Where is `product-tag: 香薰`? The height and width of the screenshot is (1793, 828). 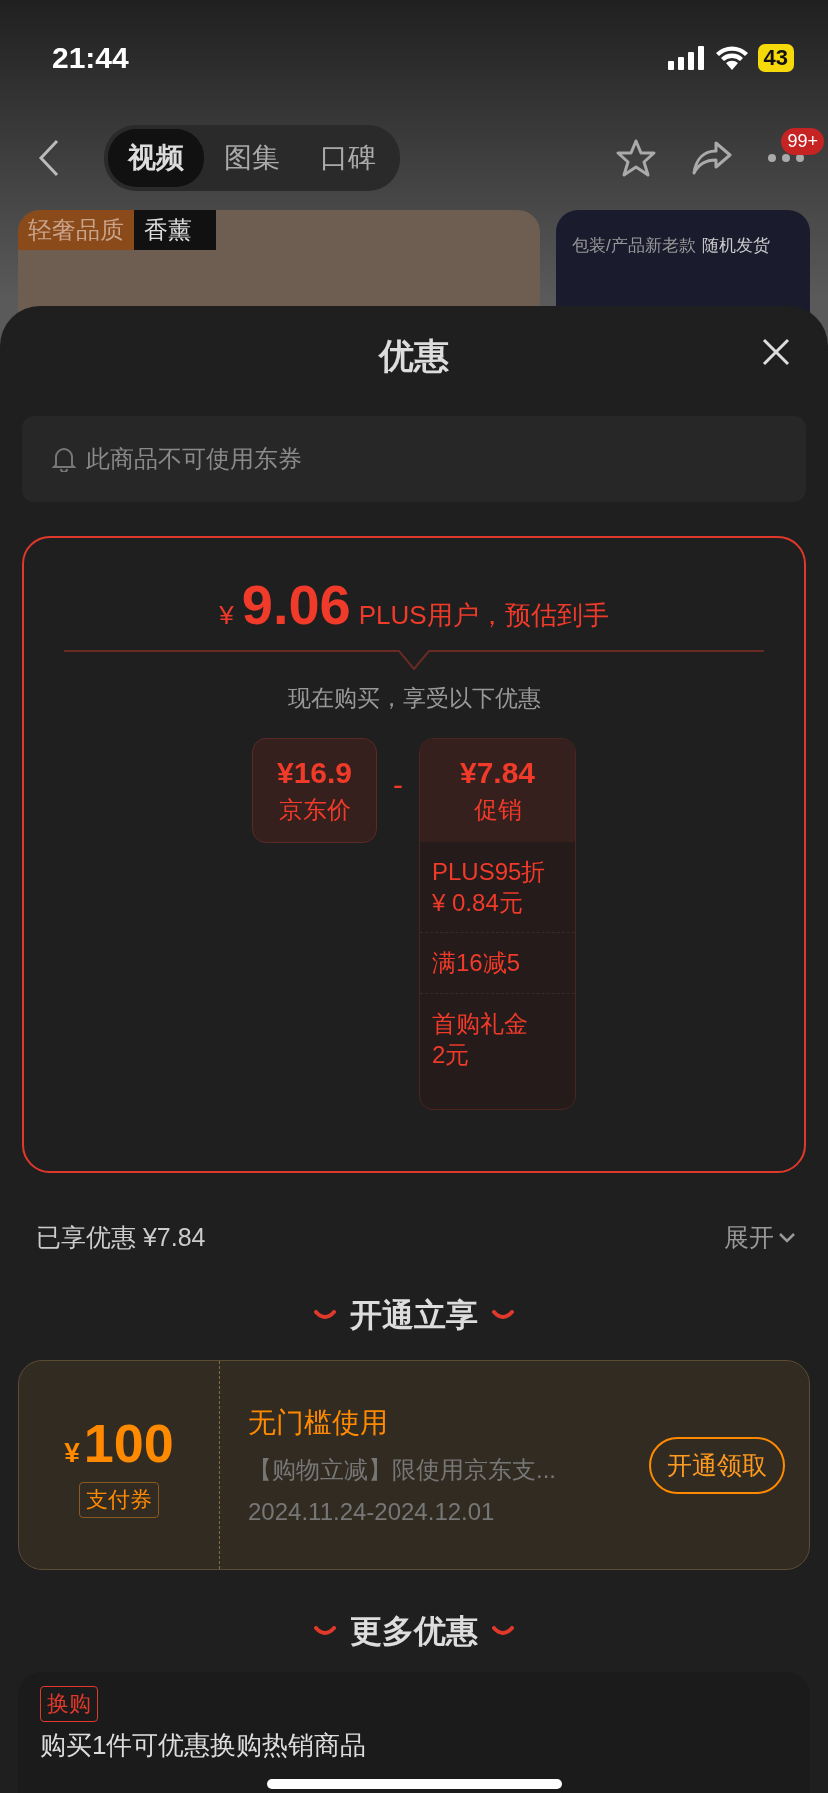 product-tag: 香薰 is located at coordinates (175, 230).